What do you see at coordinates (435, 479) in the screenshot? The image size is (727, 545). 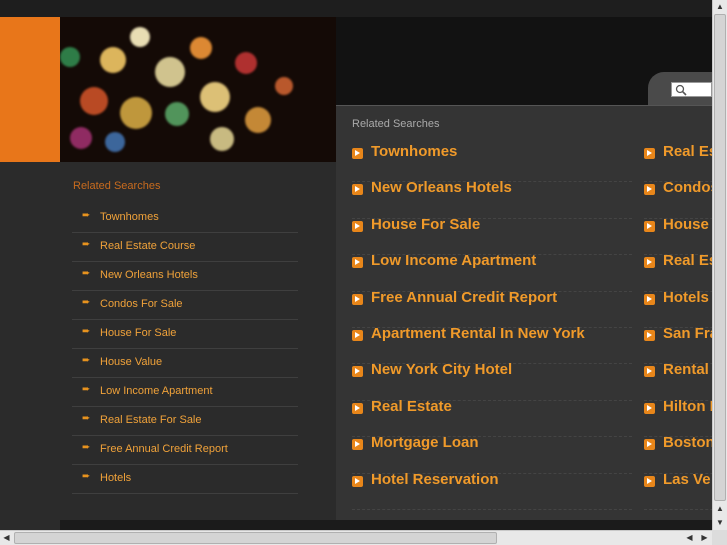 I see `result-link: Hotel Reservation` at bounding box center [435, 479].